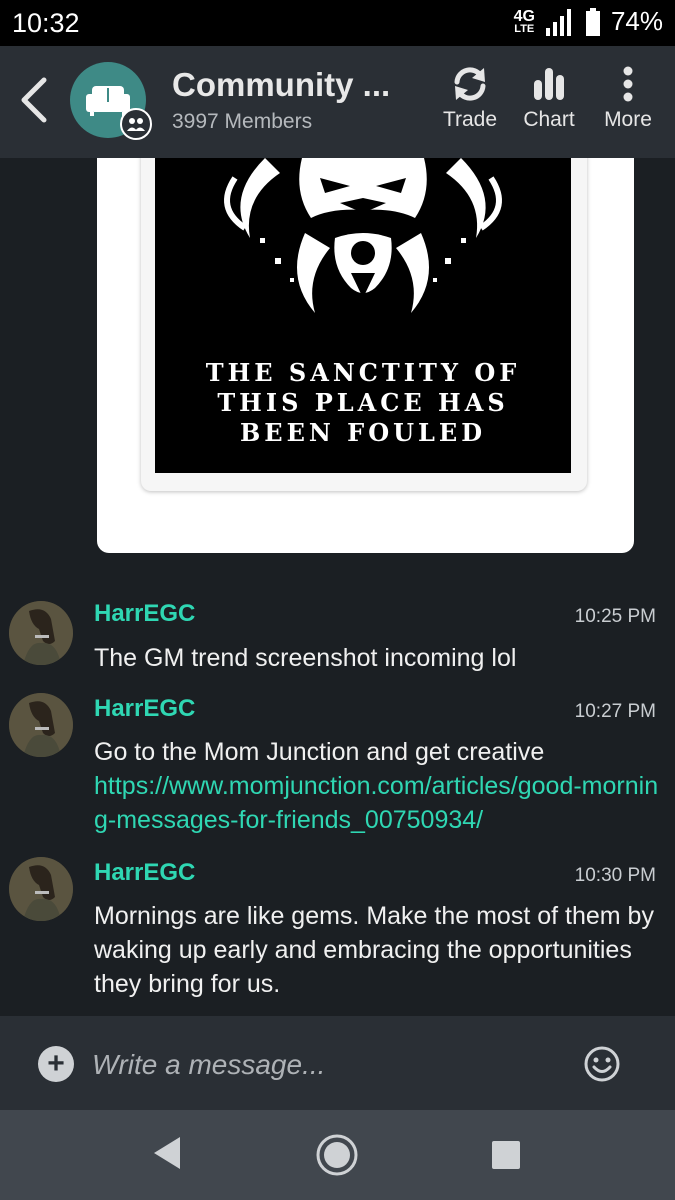 This screenshot has width=675, height=1200. What do you see at coordinates (322, 1065) in the screenshot?
I see `message-input` at bounding box center [322, 1065].